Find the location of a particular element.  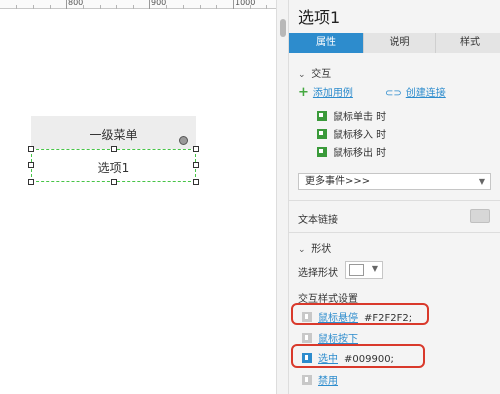

add-case-label: 添加用例 is located at coordinates (332, 93).